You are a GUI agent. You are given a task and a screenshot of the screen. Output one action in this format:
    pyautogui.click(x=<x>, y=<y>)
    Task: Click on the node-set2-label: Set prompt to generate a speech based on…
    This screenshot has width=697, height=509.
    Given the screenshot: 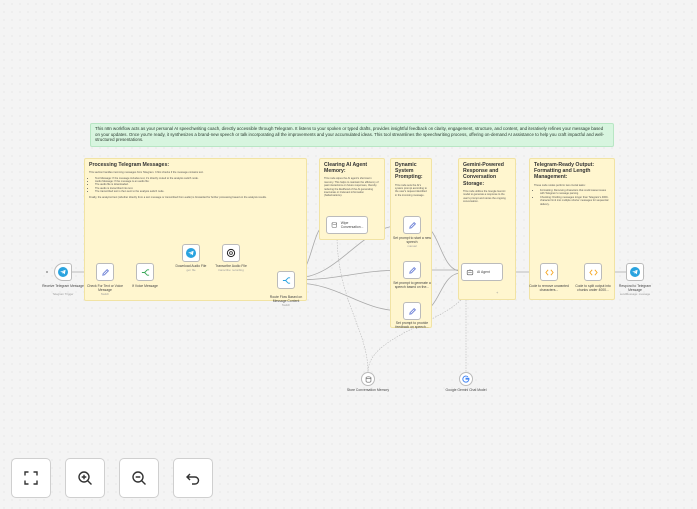 What is the action you would take?
    pyautogui.click(x=412, y=285)
    